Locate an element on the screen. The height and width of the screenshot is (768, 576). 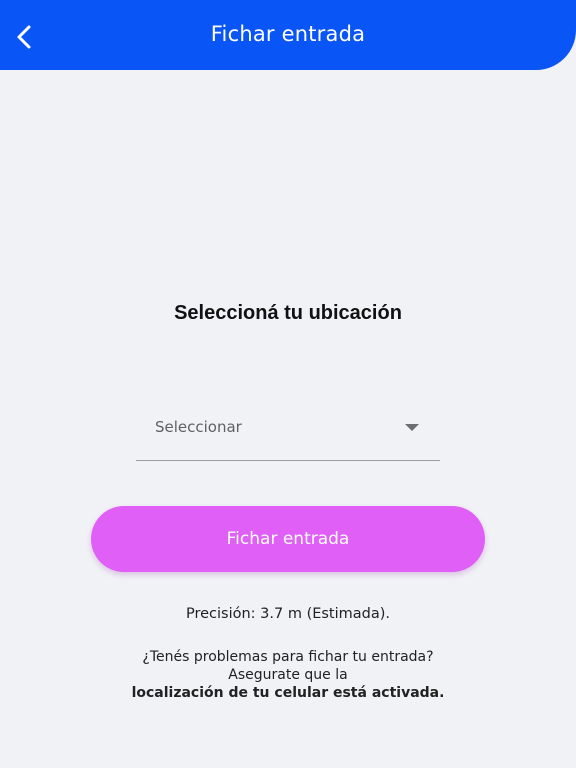
page-title: Fichar entrada is located at coordinates (288, 34).